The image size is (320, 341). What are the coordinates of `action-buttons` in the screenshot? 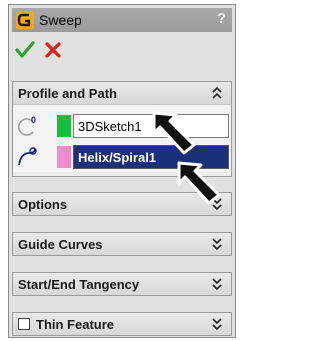 It's located at (38, 50).